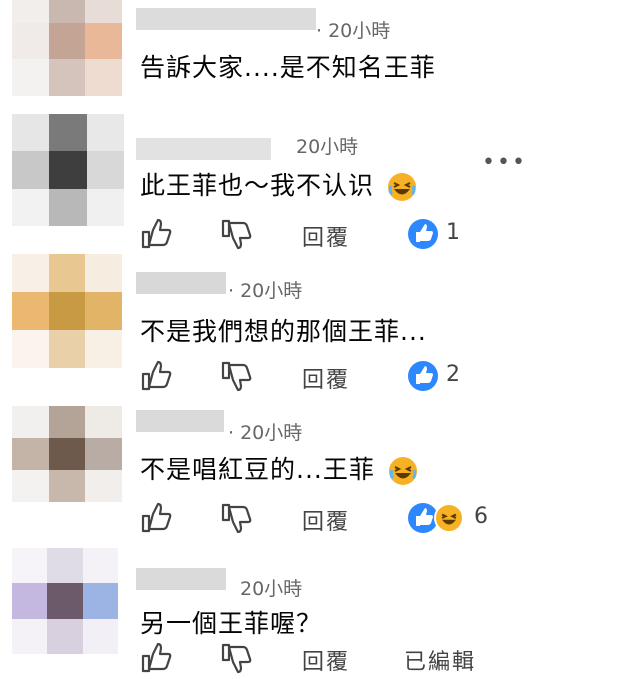 This screenshot has height=679, width=640. Describe the element at coordinates (320, 50) in the screenshot. I see `comment-1: · 20小時 告訴大家....是不知名王菲` at that location.